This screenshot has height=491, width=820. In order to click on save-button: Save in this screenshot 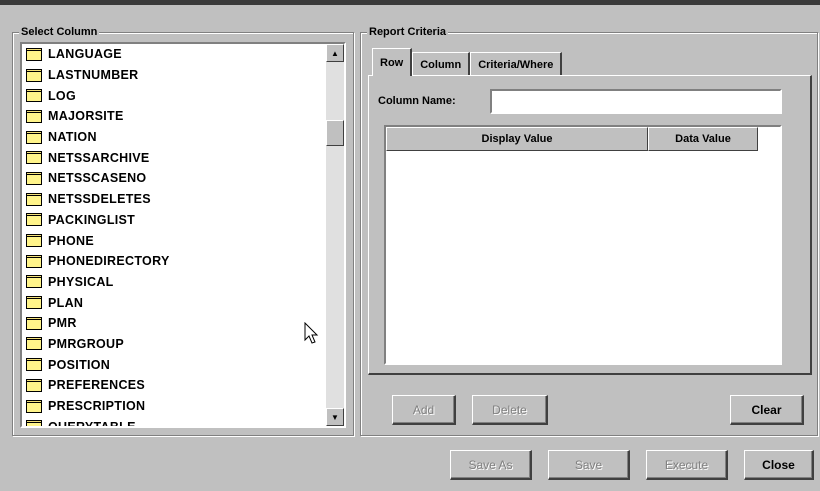, I will do `click(589, 465)`.